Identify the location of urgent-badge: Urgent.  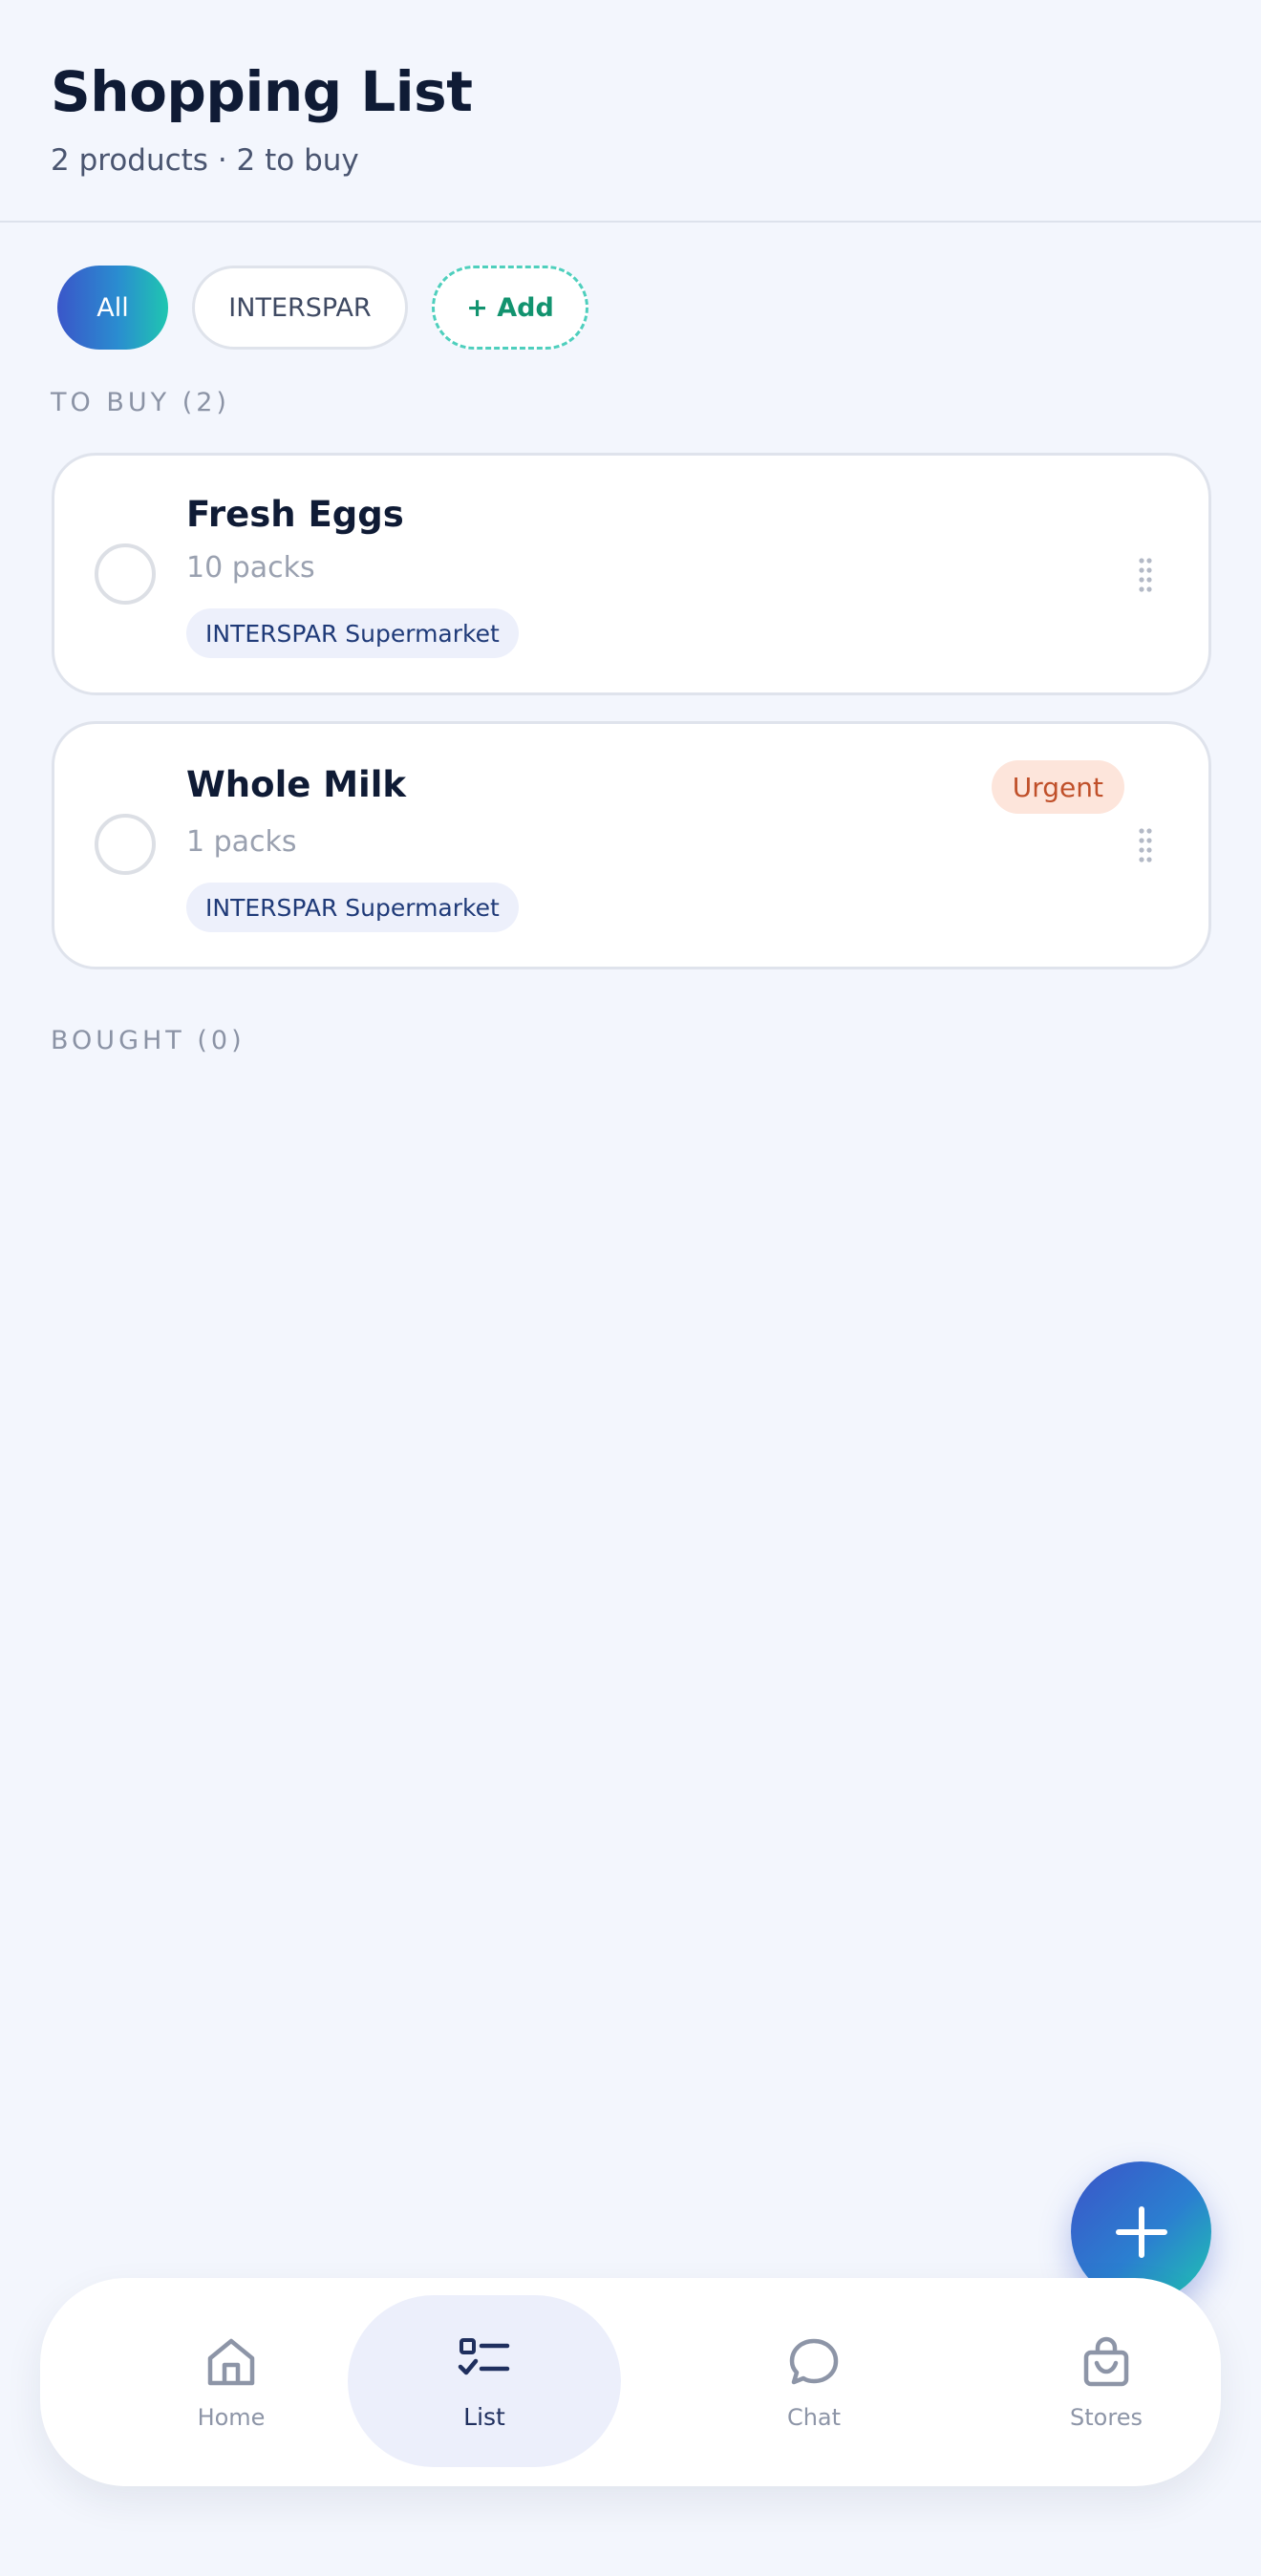
(1057, 787).